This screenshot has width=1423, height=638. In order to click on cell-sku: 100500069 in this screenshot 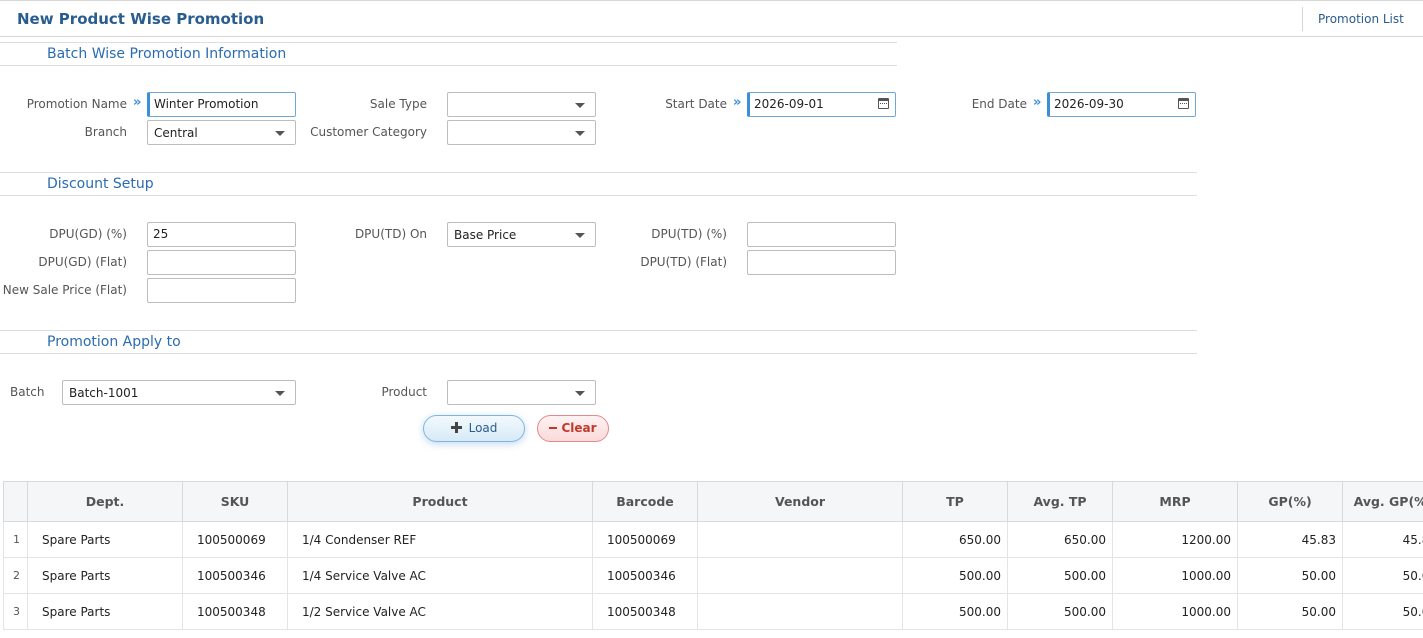, I will do `click(235, 539)`.